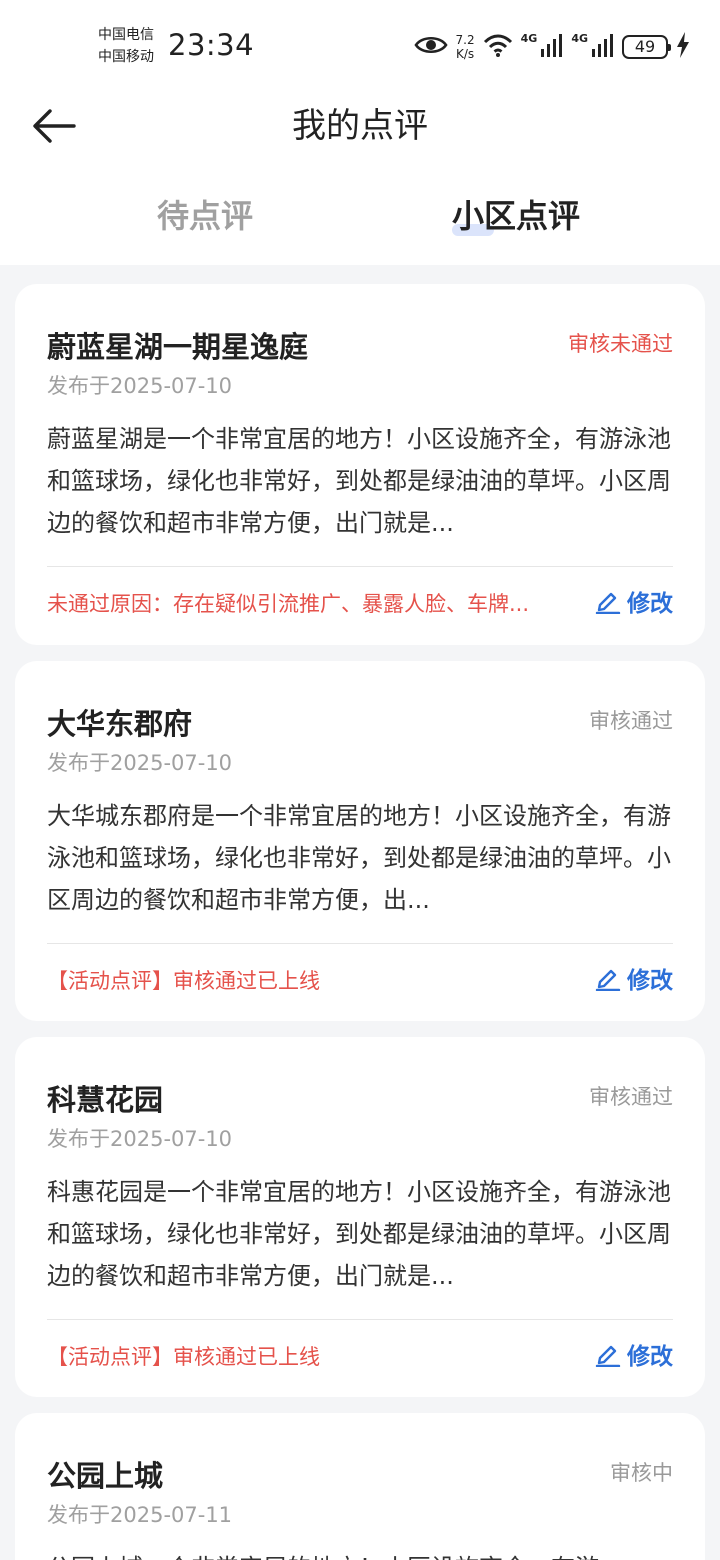 The width and height of the screenshot is (720, 1560). I want to click on tab-community-label: 小区点评, so click(516, 216).